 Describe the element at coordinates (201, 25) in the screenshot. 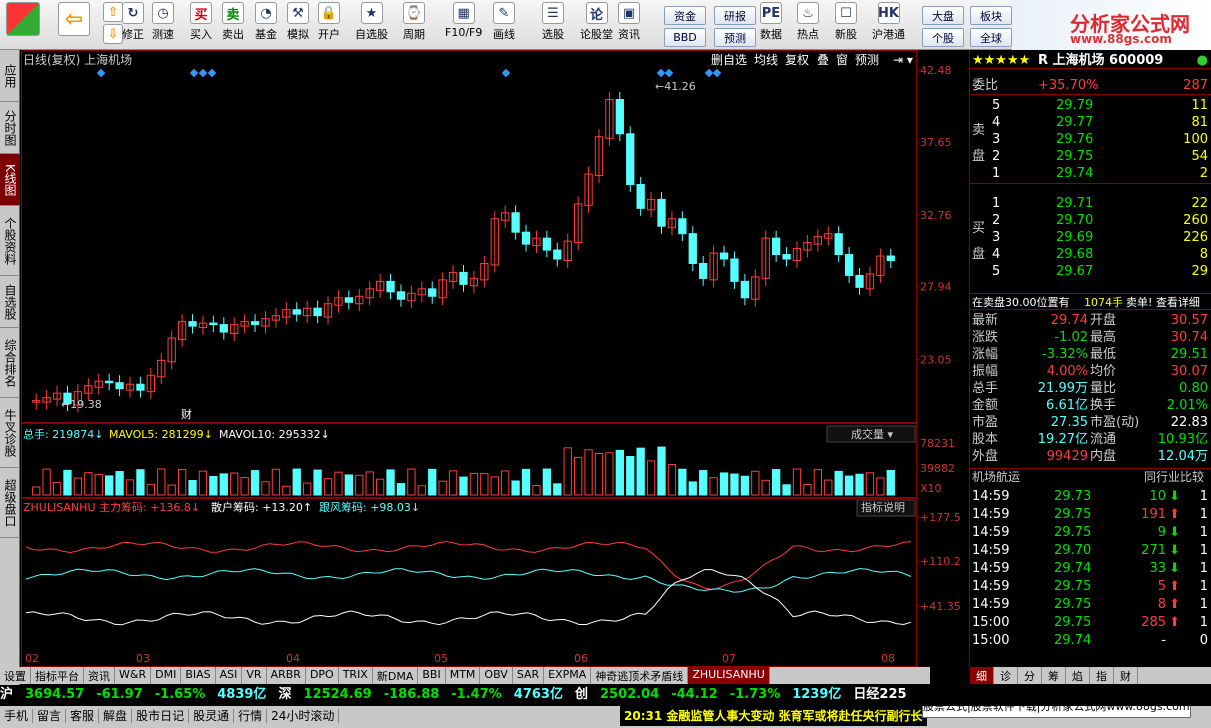

I see `toolbar-buy-button: 买买入` at that location.